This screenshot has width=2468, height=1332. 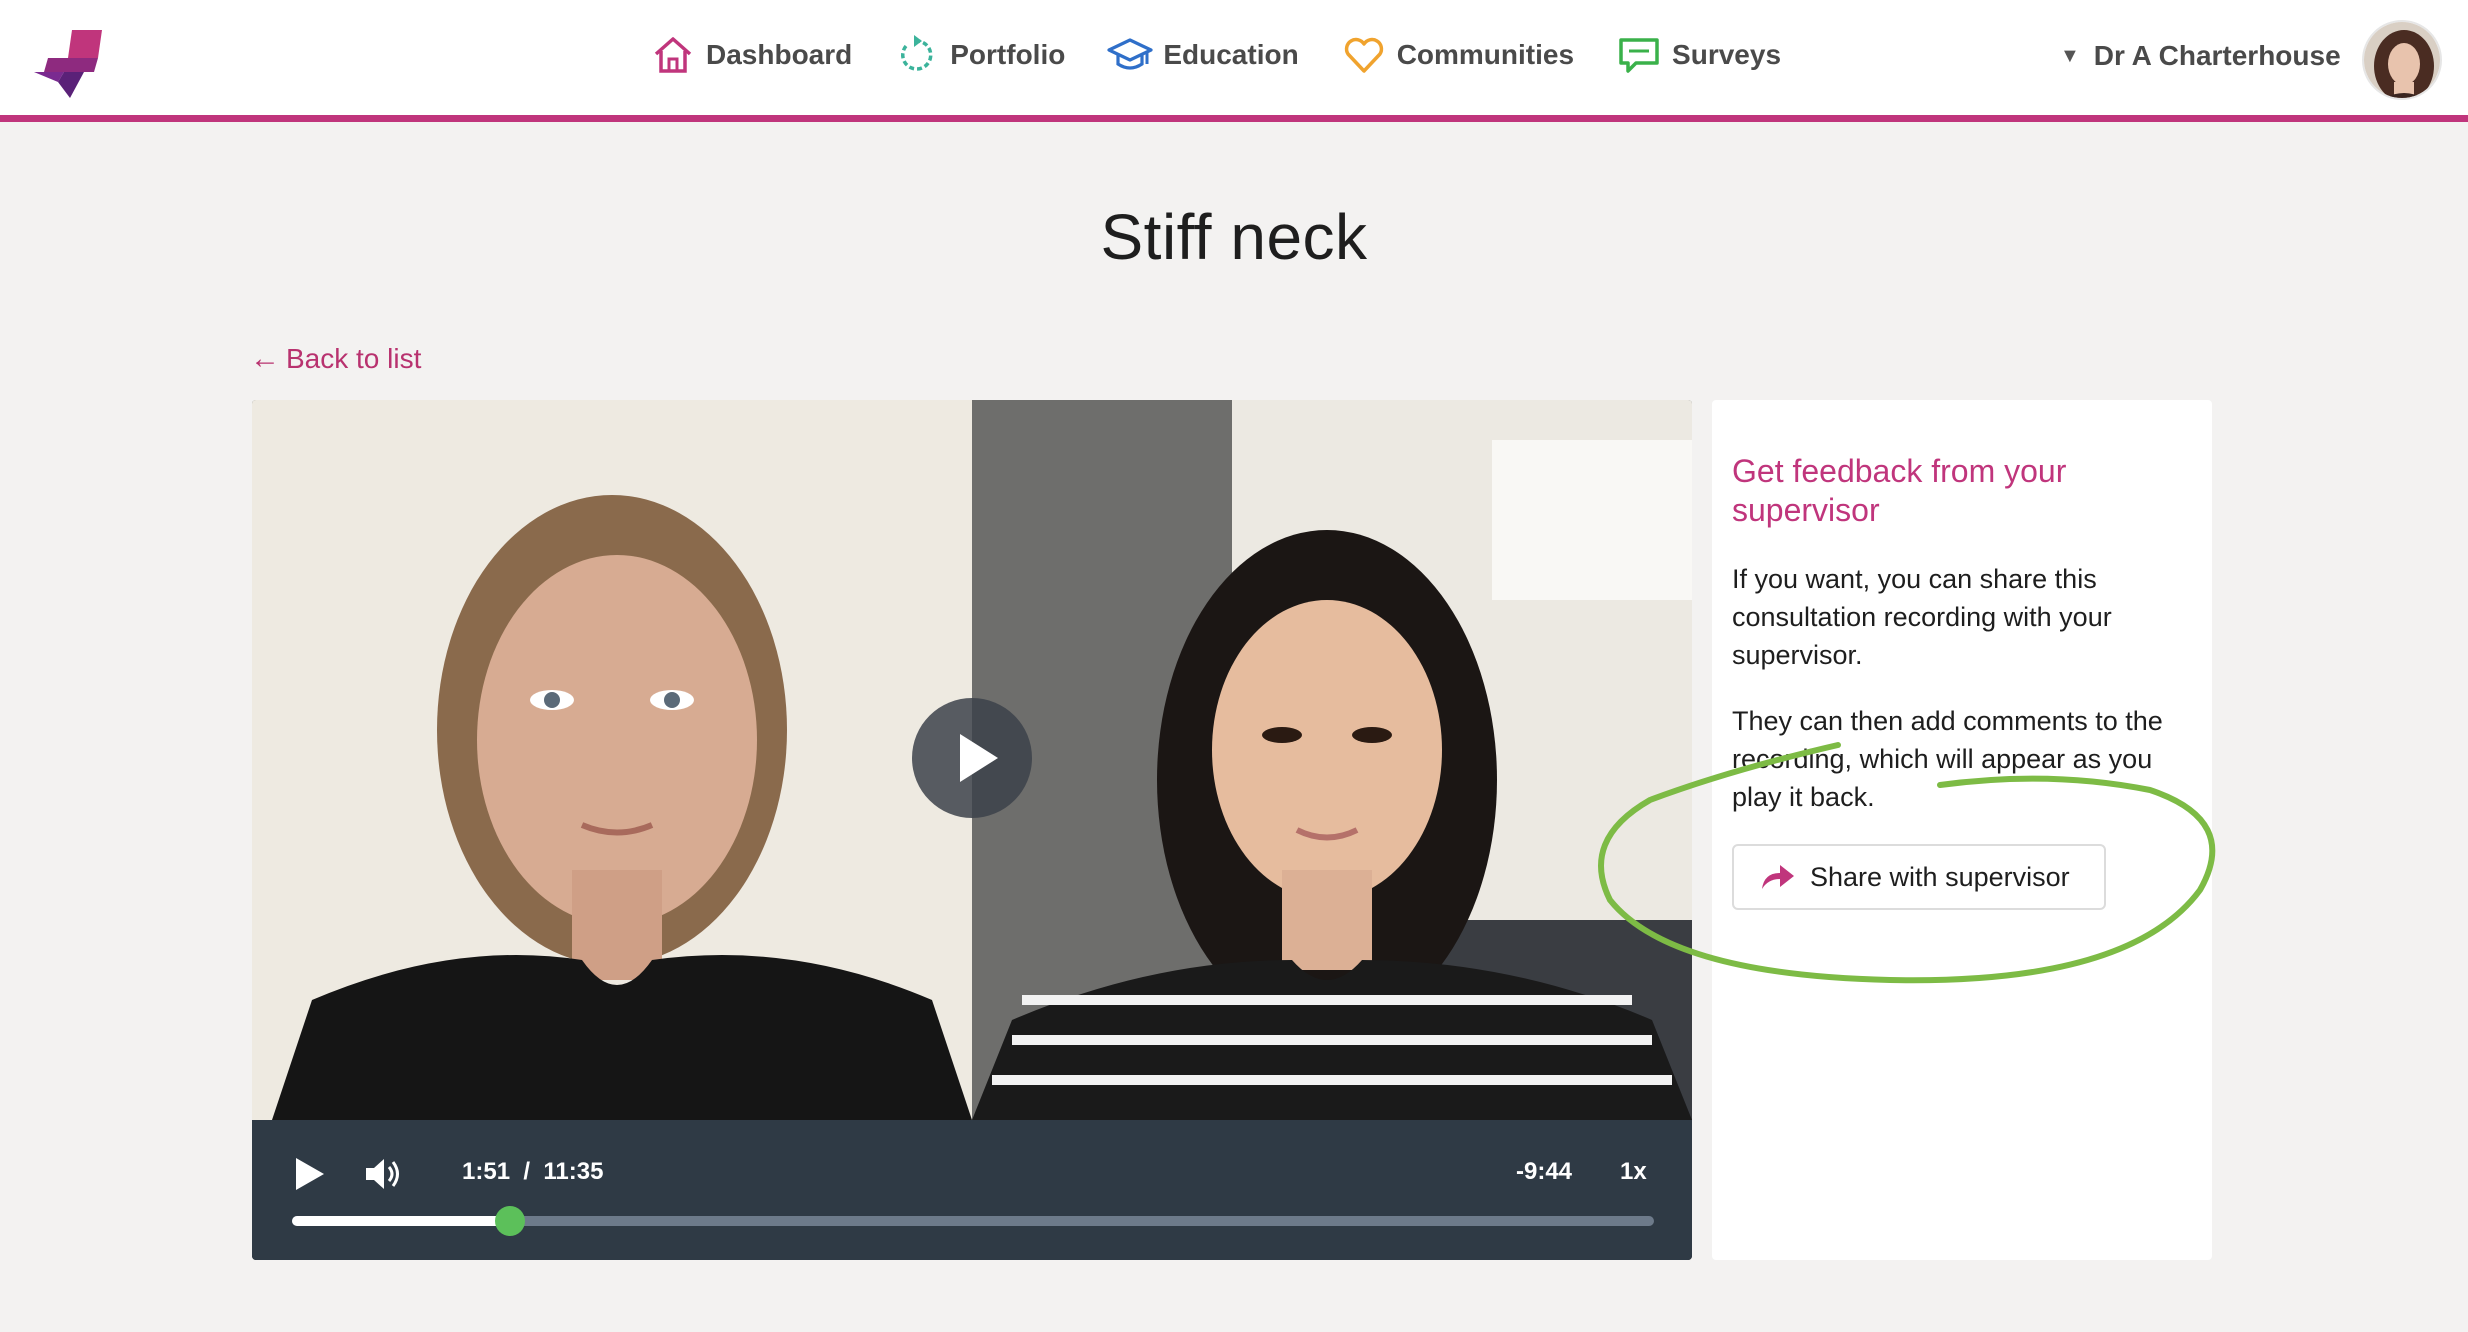 I want to click on player-controls: 1:51 / 11:35 -9:44 1x, so click(x=972, y=1190).